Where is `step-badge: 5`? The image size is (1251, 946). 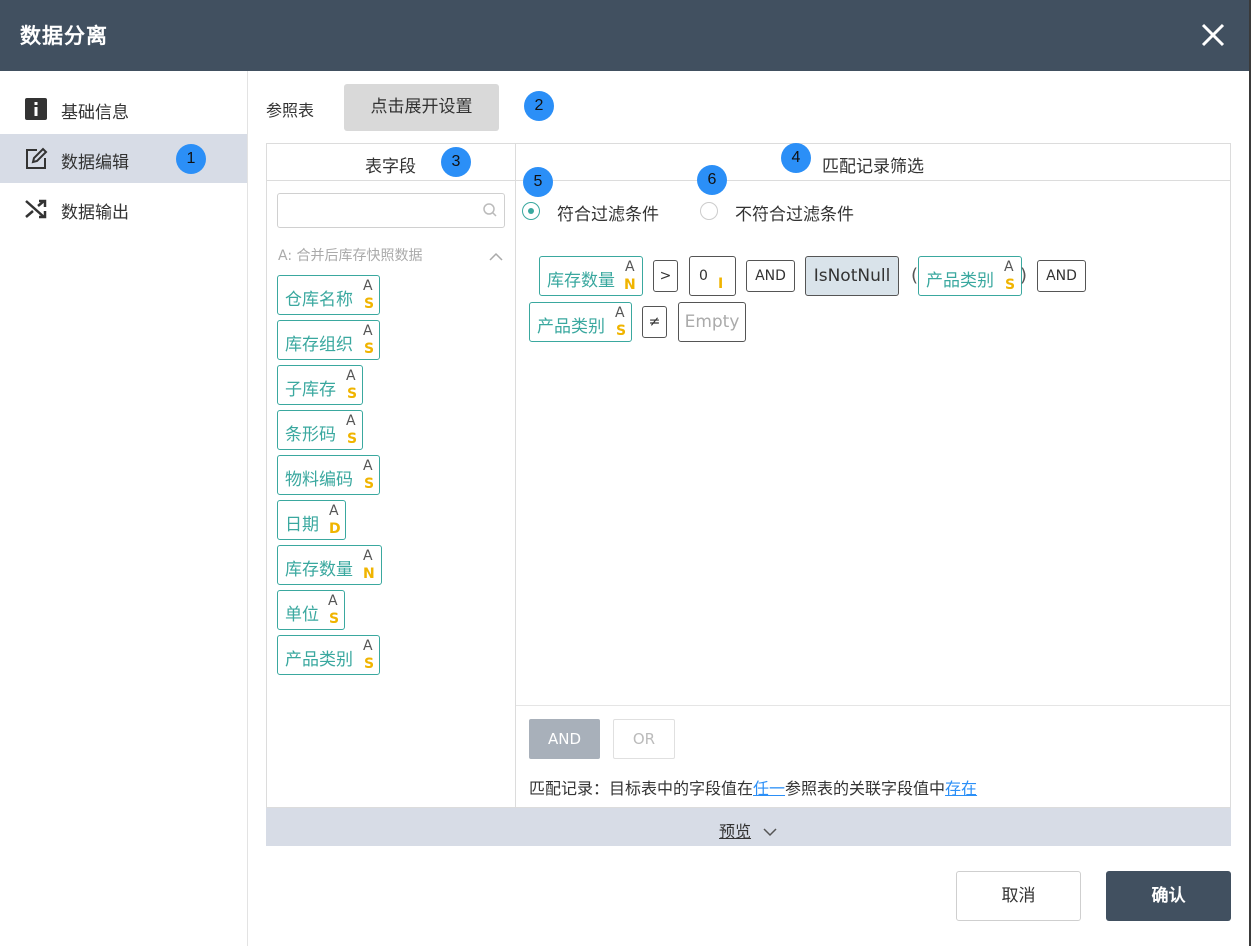
step-badge: 5 is located at coordinates (538, 182).